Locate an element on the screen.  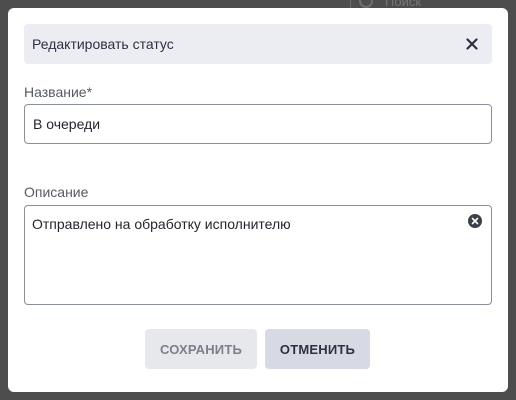
clear-description-button is located at coordinates (475, 221).